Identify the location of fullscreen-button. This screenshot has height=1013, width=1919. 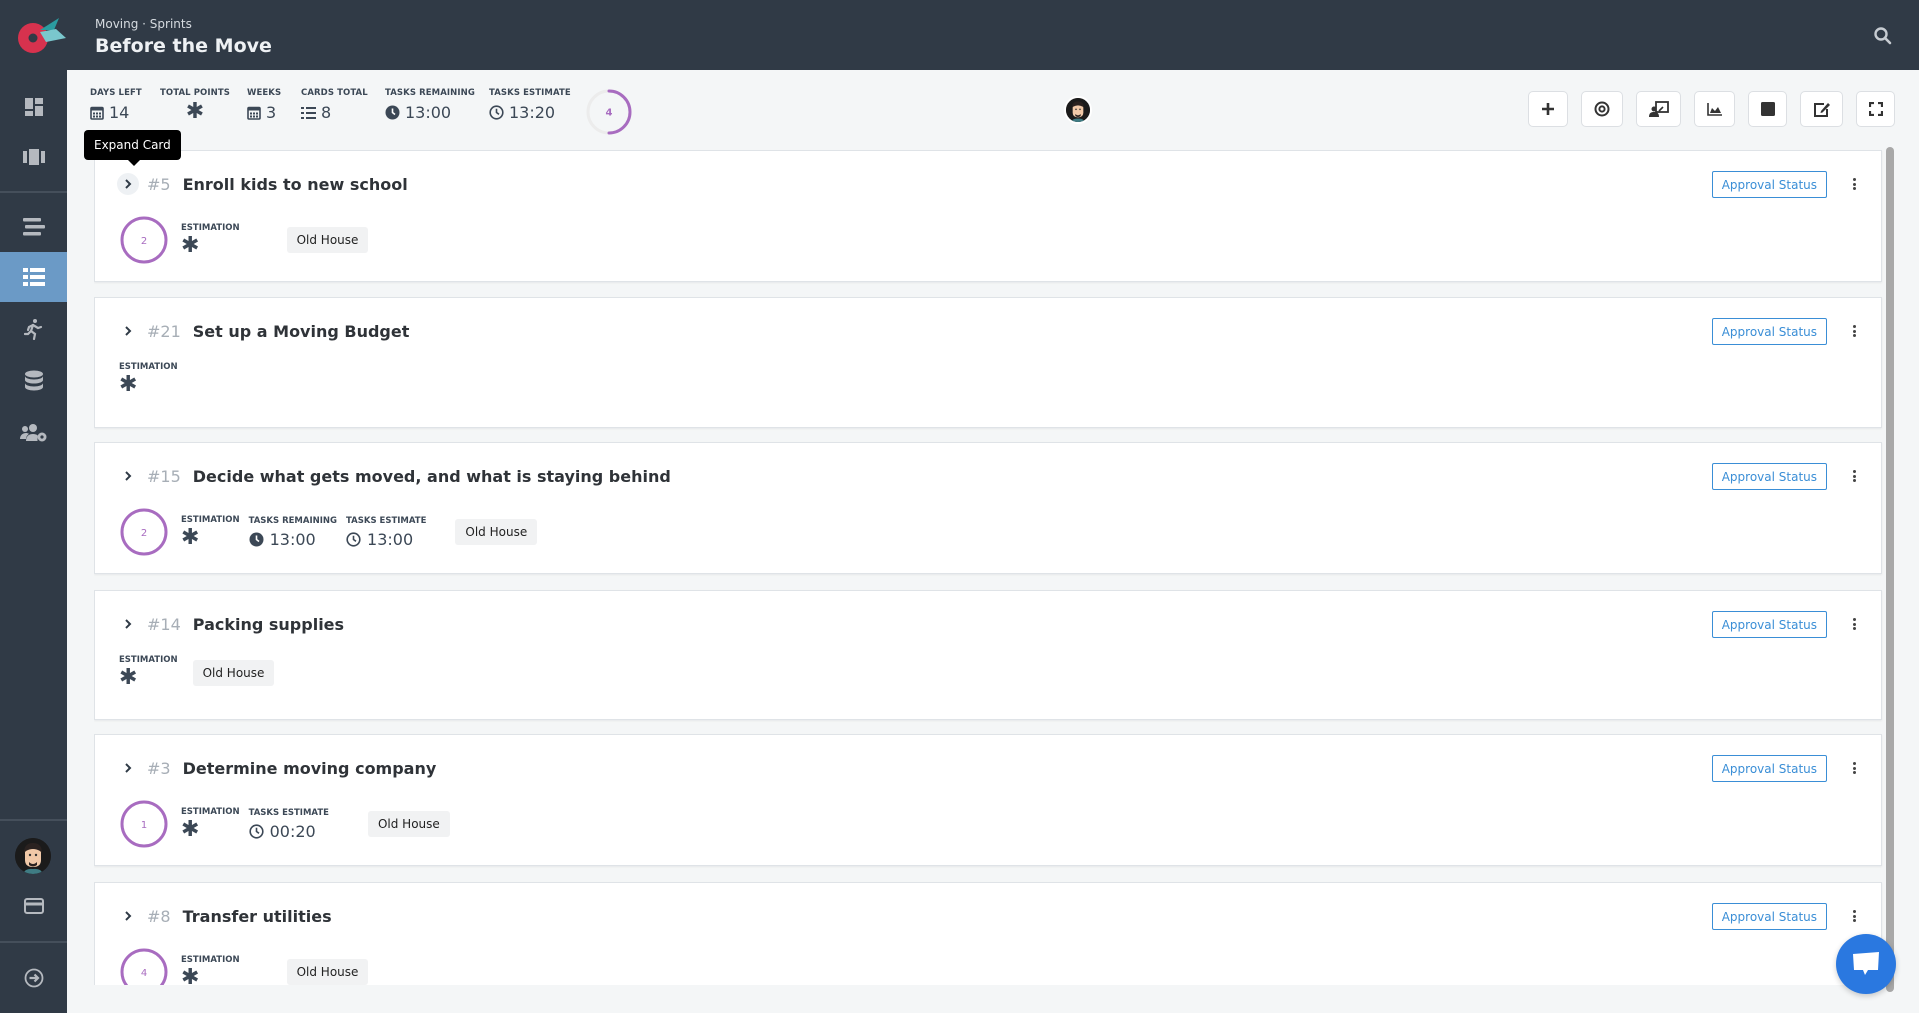
(1875, 109).